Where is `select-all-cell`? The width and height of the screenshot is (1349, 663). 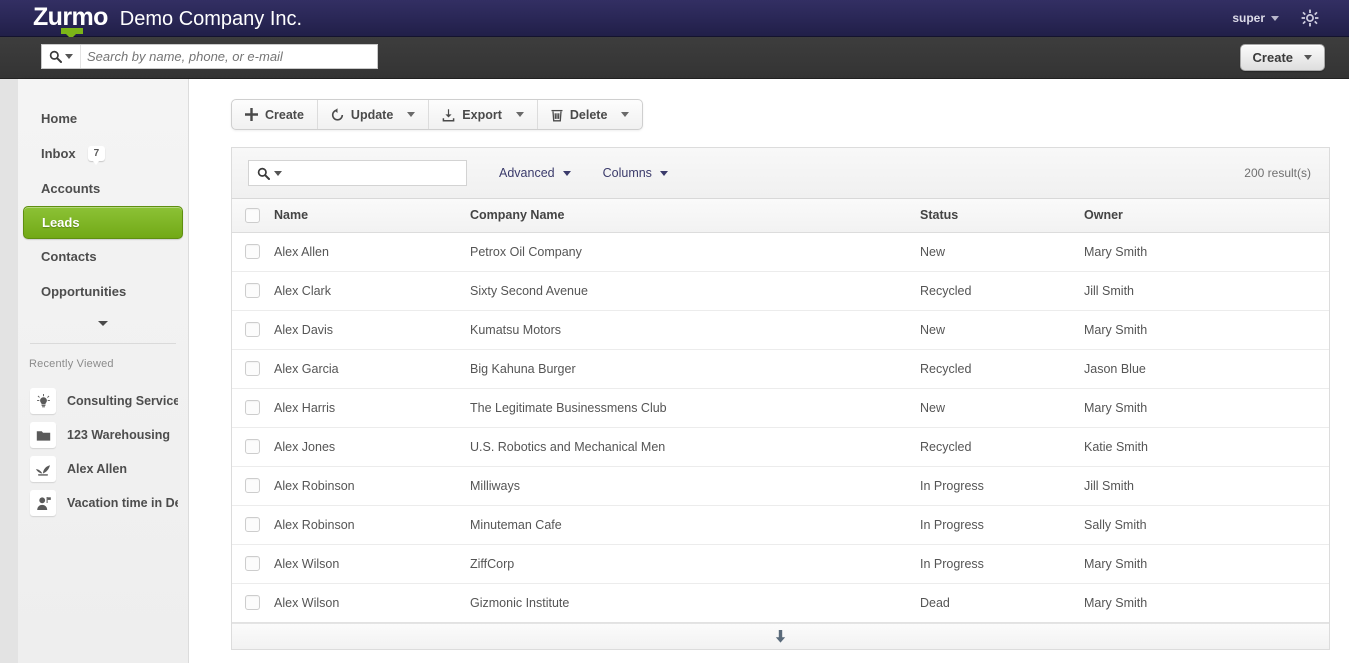
select-all-cell is located at coordinates (252, 216).